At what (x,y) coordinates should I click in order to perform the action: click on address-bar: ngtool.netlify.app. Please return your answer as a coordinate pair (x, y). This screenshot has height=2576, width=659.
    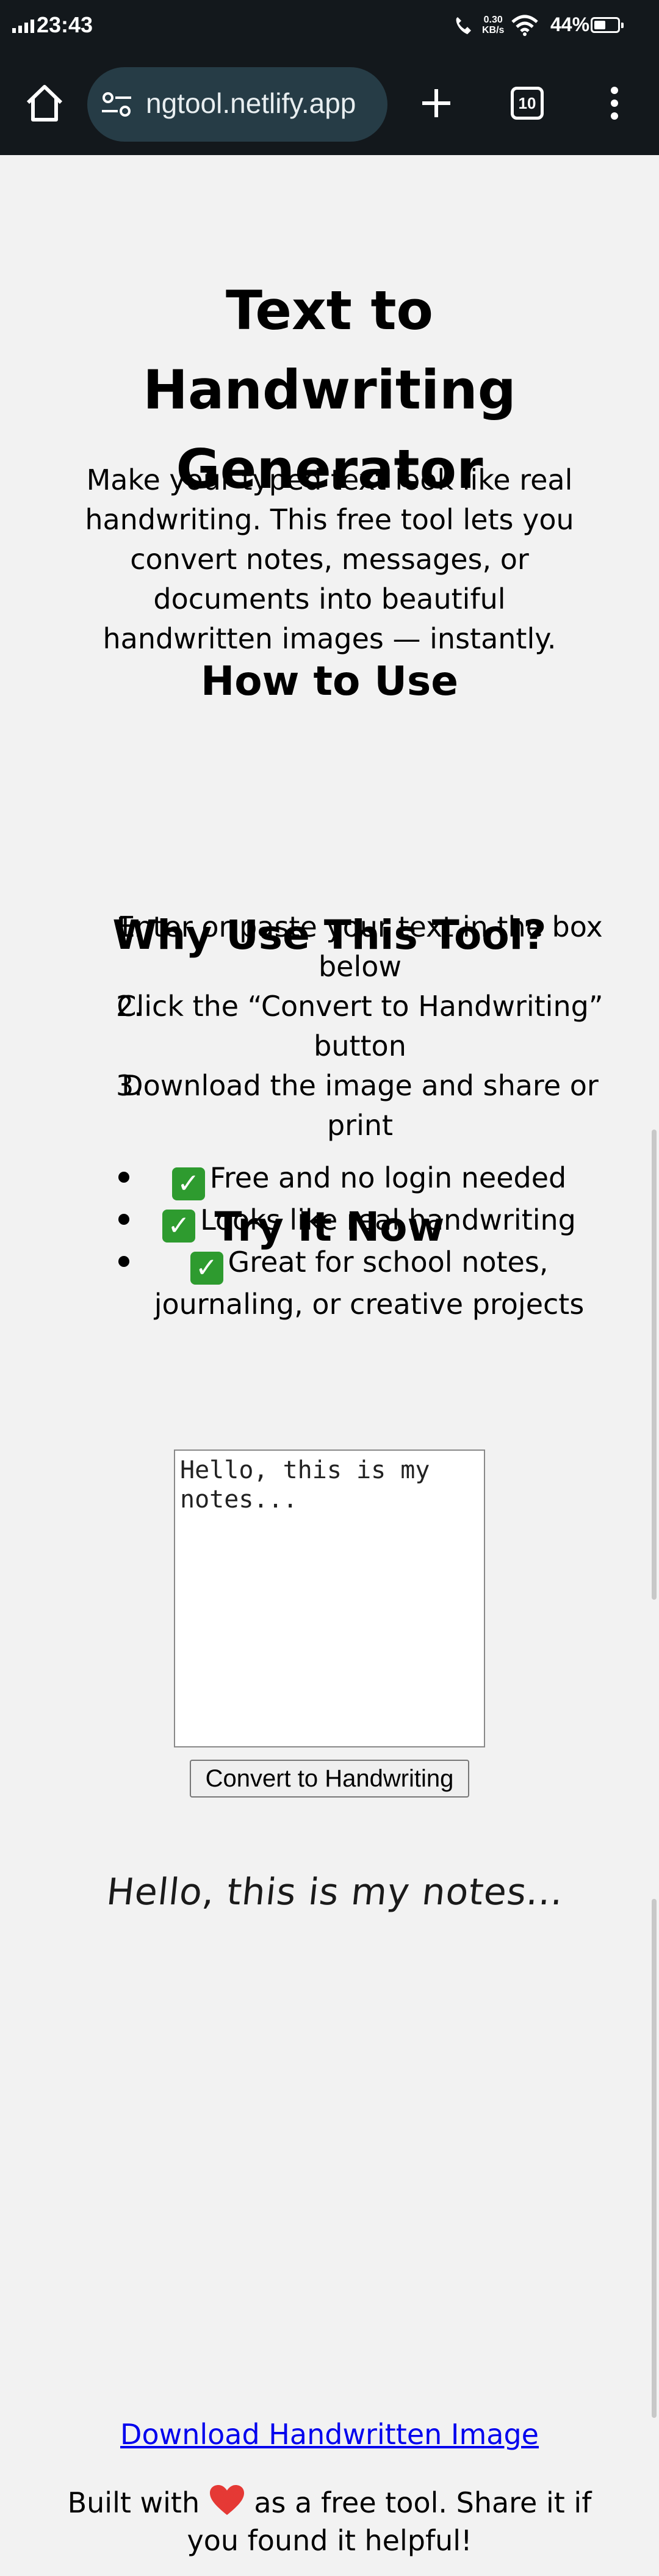
    Looking at the image, I should click on (237, 104).